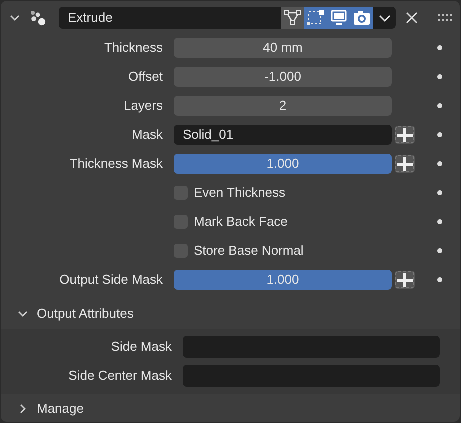 The image size is (461, 423). Describe the element at coordinates (60, 409) in the screenshot. I see `section-header: Manage` at that location.